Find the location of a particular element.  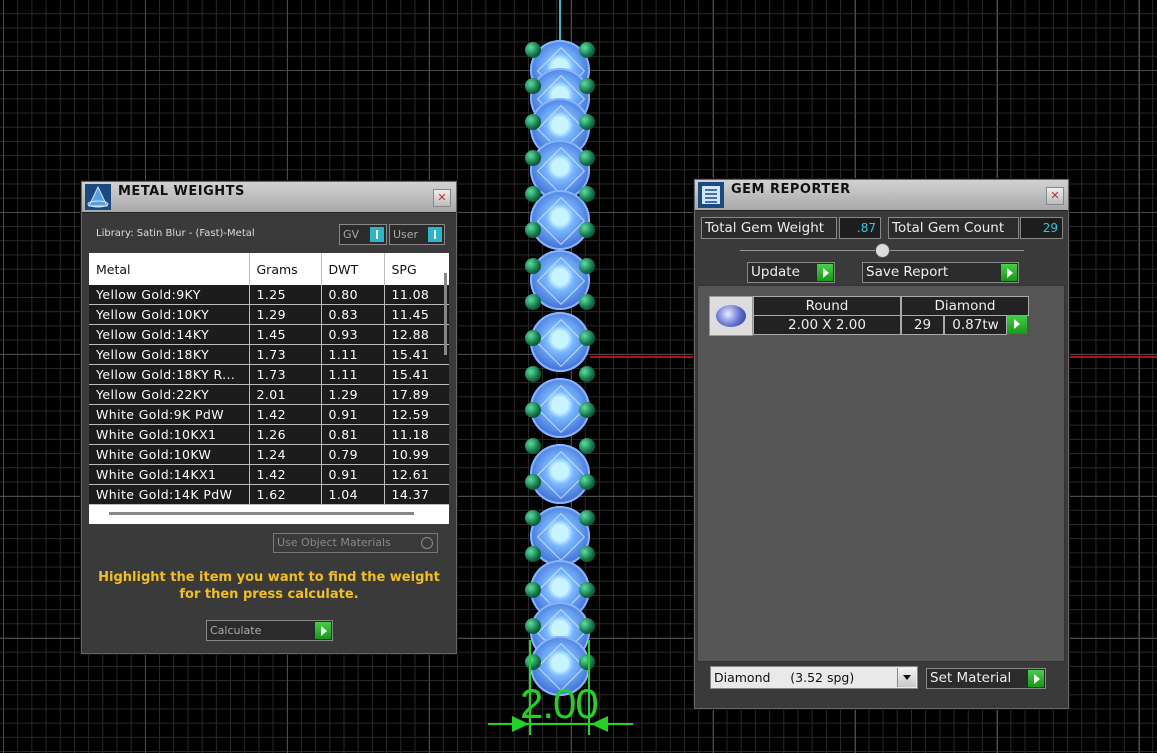

gem-size: 2.00 X 2.00 is located at coordinates (827, 325).